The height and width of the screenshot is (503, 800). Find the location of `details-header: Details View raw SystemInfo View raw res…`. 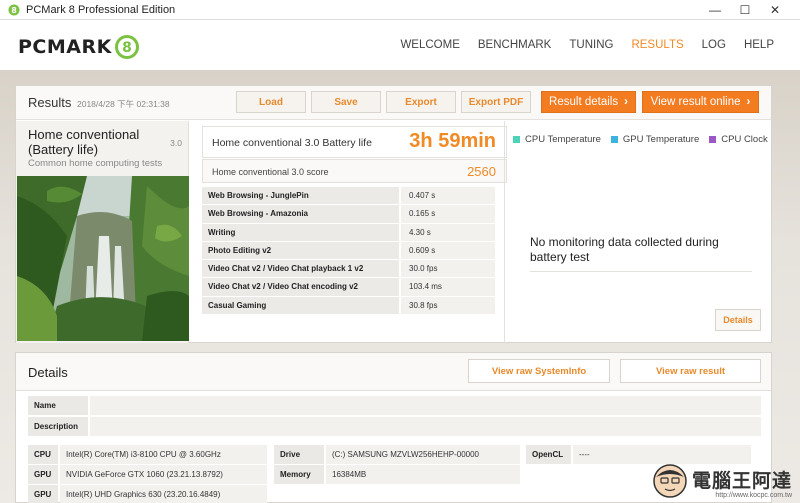

details-header: Details View raw SystemInfo View raw res… is located at coordinates (393, 372).